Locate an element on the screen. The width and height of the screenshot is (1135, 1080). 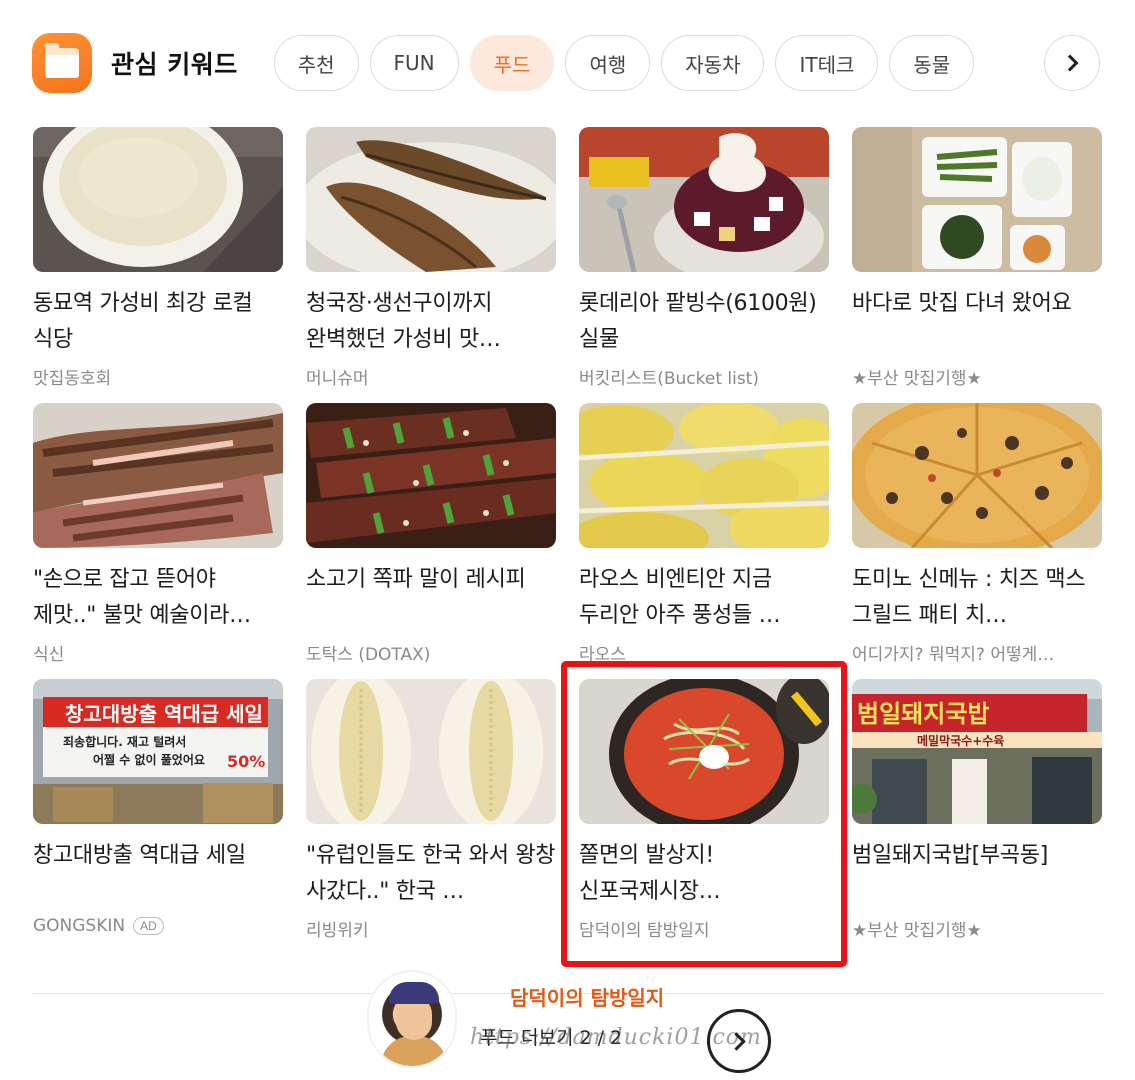
article-card: "유럽인들도 한국 와서 왕창 사갔다.." 한국 … 리빙위키 is located at coordinates (431, 817).